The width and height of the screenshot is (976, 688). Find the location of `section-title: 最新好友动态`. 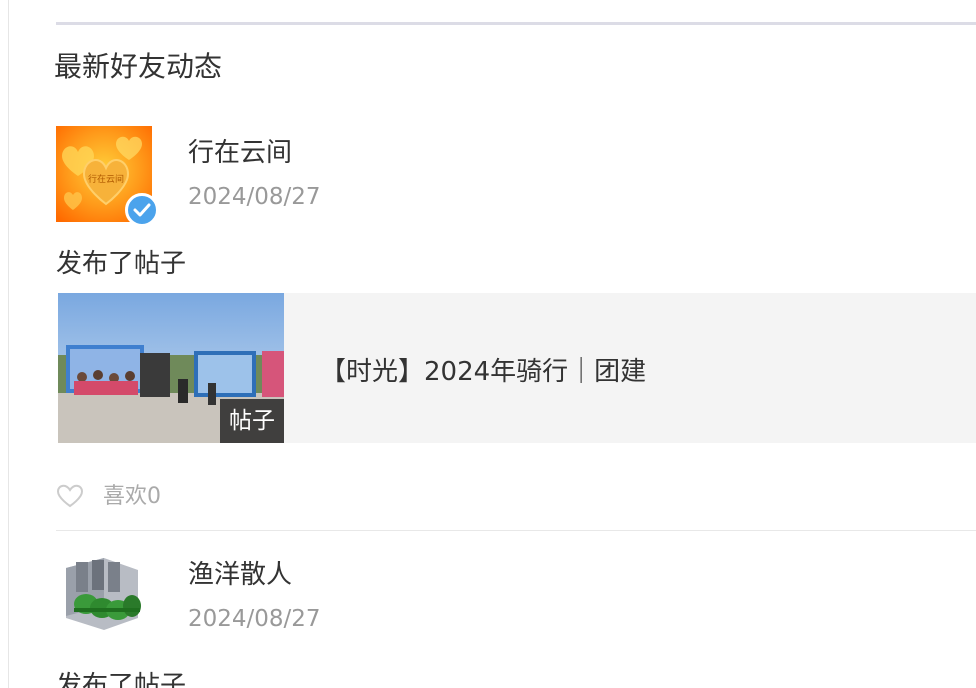

section-title: 最新好友动态 is located at coordinates (138, 66).